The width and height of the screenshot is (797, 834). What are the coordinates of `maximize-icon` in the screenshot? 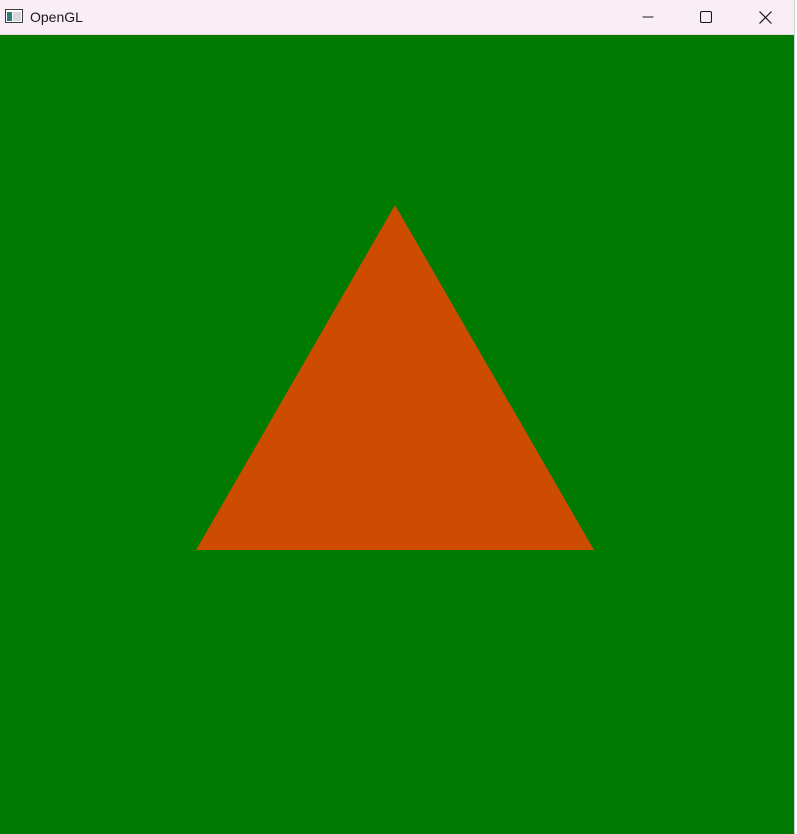 It's located at (706, 17).